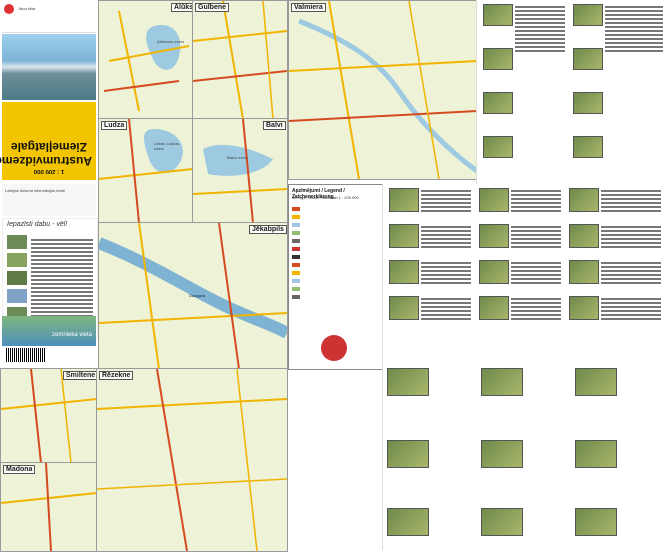  I want to click on cover-side-info: Latvijas tūrisma informācijas karte, so click(49, 200).